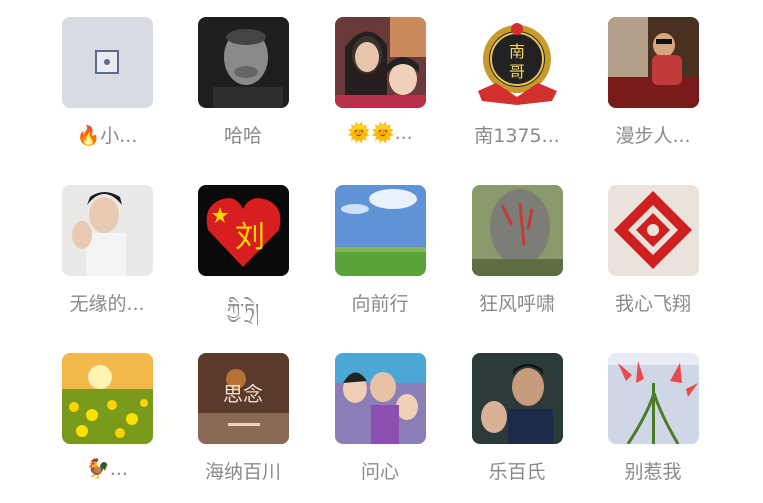  What do you see at coordinates (380, 304) in the screenshot?
I see `friend-name: 向前行` at bounding box center [380, 304].